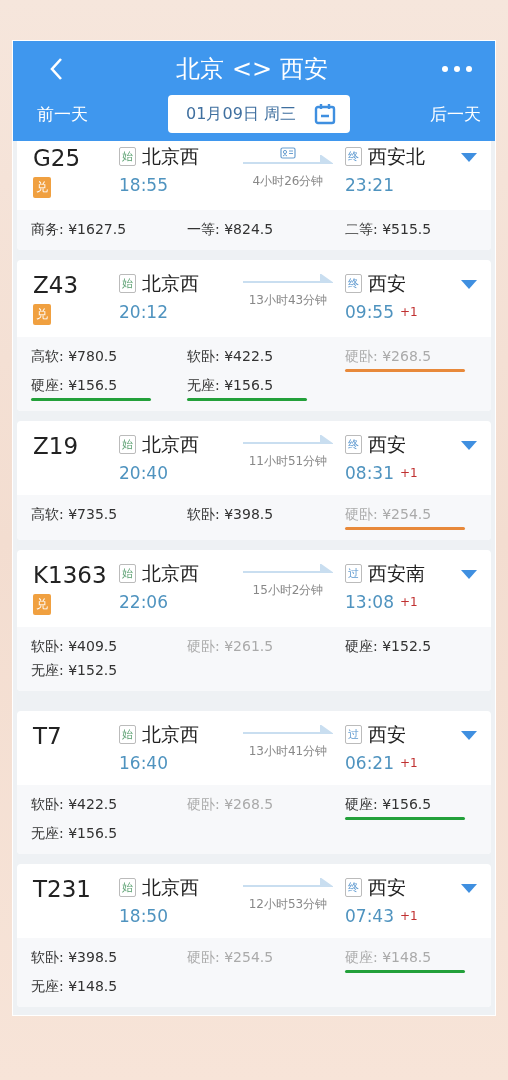  I want to click on travel-duration: 13小时43分钟, so click(288, 300).